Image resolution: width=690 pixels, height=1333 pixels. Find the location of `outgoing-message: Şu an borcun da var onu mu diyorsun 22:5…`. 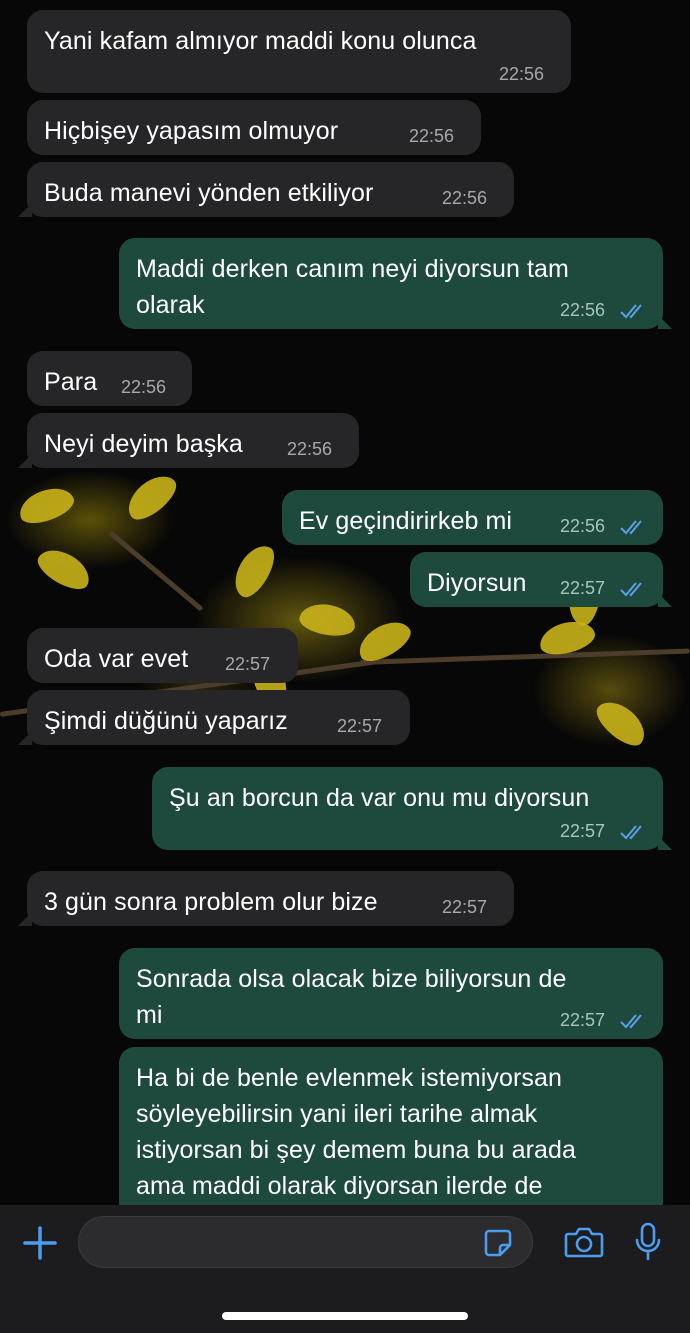

outgoing-message: Şu an borcun da var onu mu diyorsun 22:5… is located at coordinates (412, 808).